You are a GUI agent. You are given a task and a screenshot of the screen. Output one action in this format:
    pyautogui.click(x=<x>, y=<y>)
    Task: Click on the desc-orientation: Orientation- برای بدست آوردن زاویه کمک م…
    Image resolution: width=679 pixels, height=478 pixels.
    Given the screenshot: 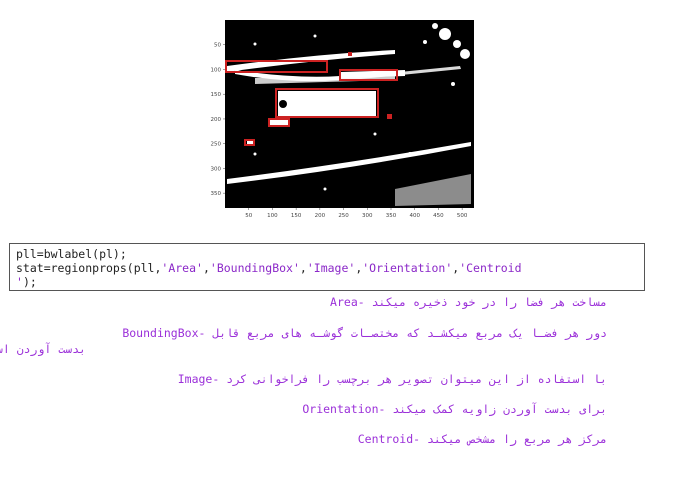 What is the action you would take?
    pyautogui.click(x=454, y=409)
    